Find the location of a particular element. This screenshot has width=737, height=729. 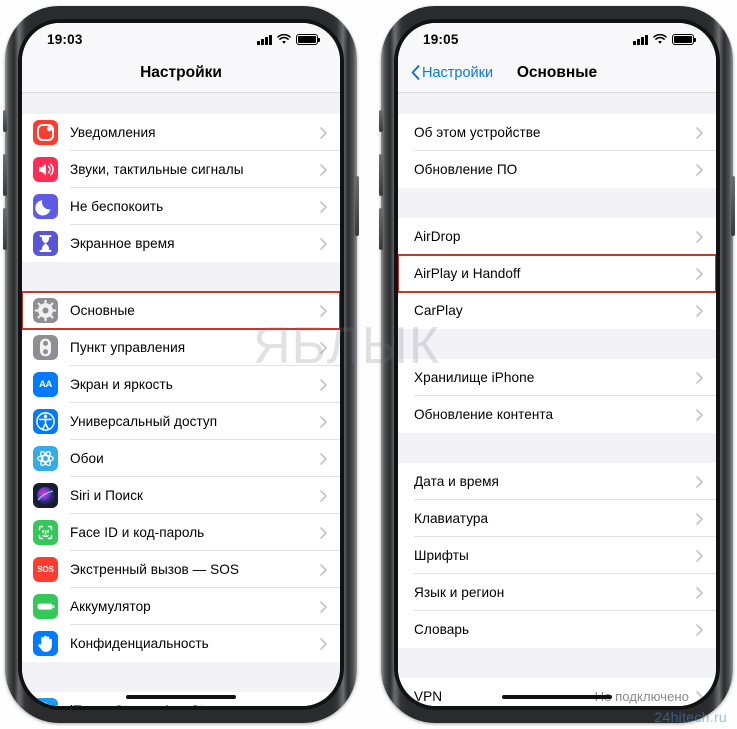

list-item: Основные is located at coordinates (181, 310).